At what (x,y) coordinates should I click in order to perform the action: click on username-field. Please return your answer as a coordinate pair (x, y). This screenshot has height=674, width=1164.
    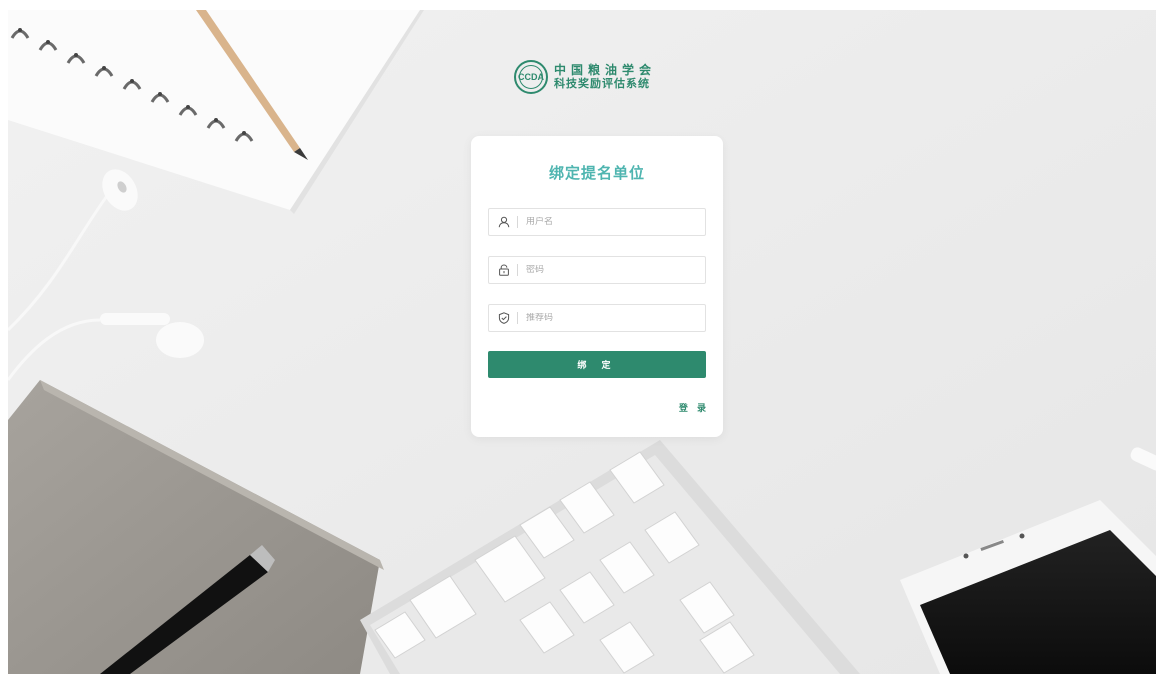
    Looking at the image, I should click on (597, 222).